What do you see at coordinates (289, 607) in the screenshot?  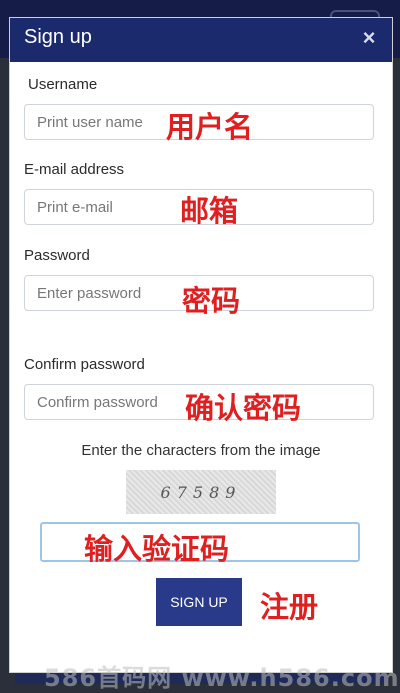 I see `signup-annotation: 注册` at bounding box center [289, 607].